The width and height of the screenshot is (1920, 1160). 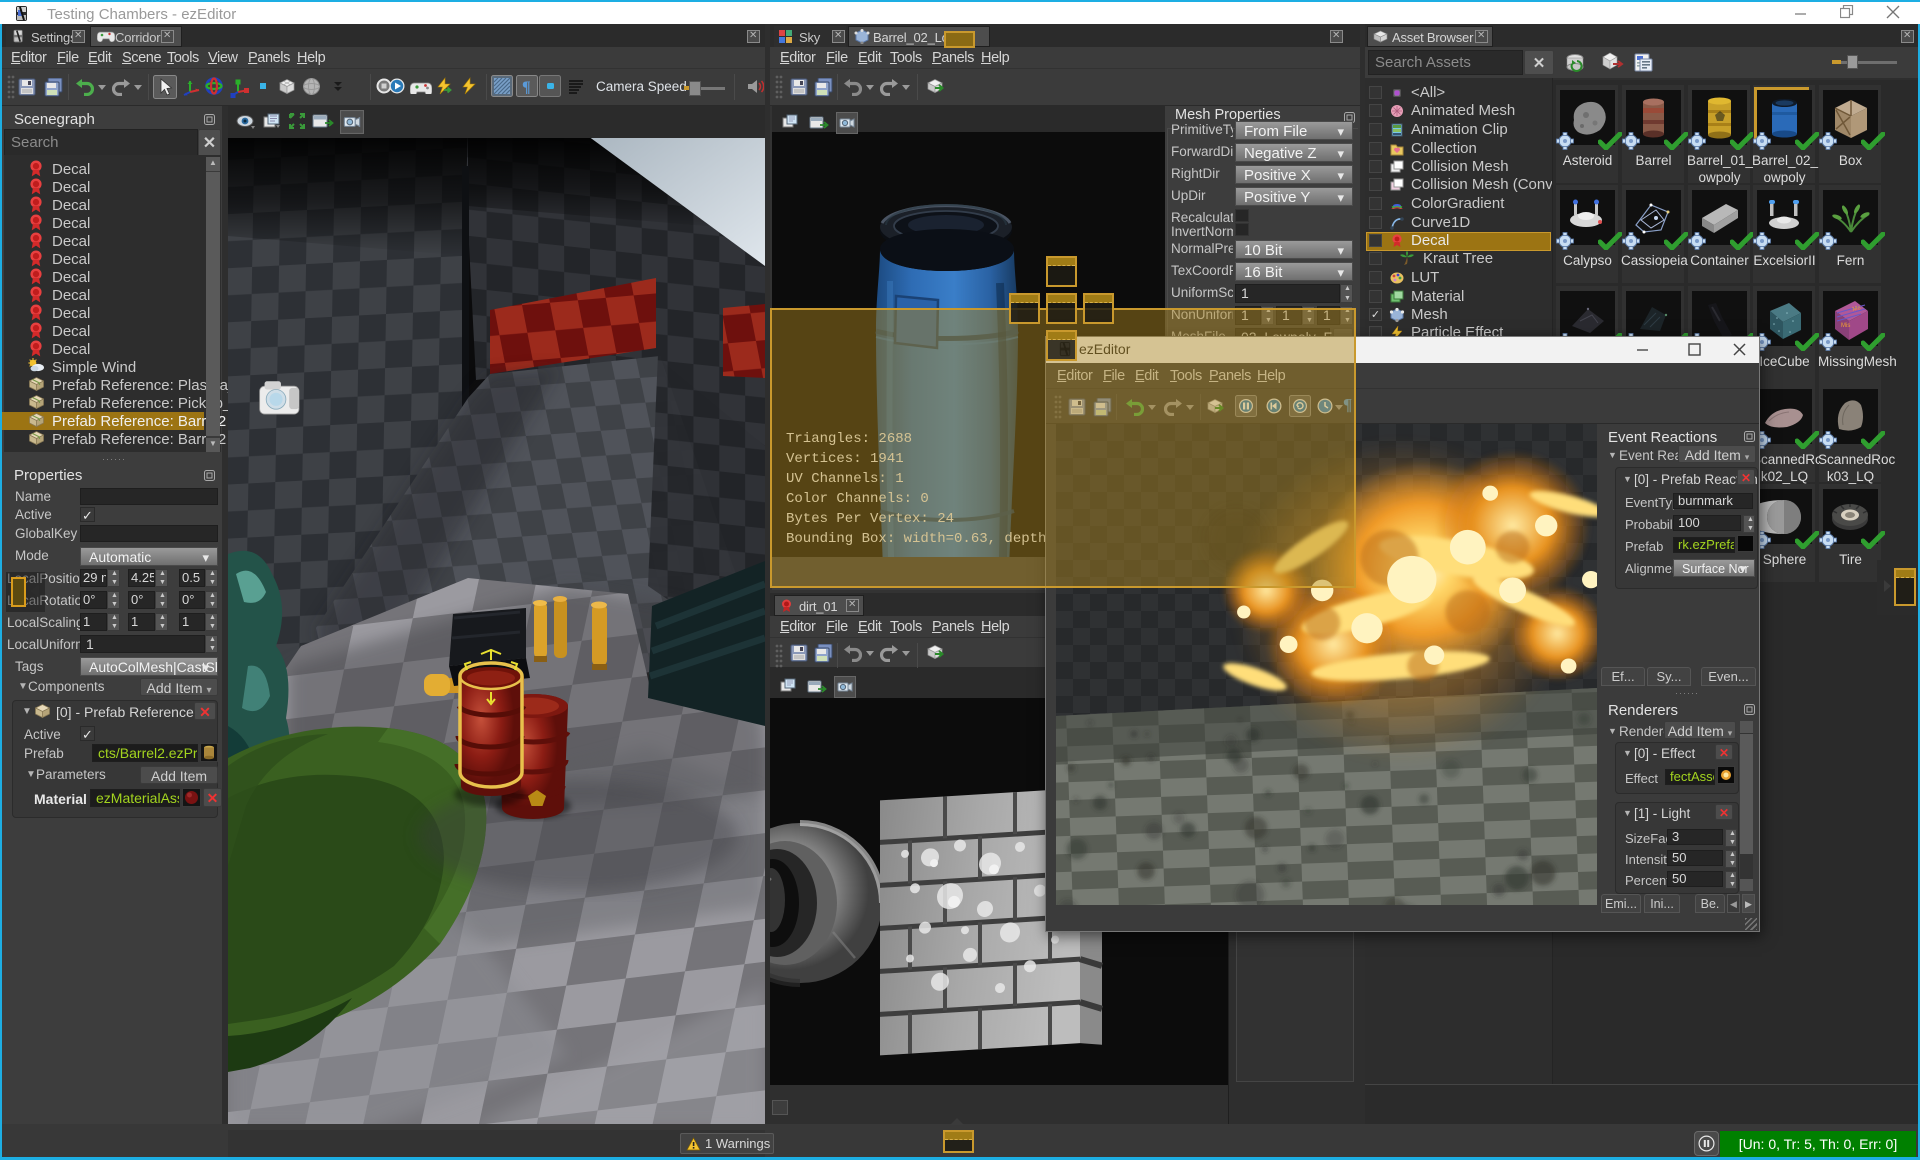 What do you see at coordinates (1845, 326) in the screenshot?
I see `svg-text: Mis` at bounding box center [1845, 326].